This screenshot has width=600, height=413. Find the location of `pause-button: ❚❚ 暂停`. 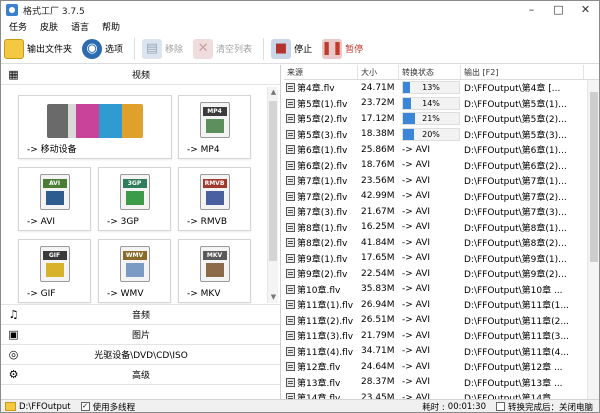

pause-button: ❚❚ 暂停 is located at coordinates (342, 49).